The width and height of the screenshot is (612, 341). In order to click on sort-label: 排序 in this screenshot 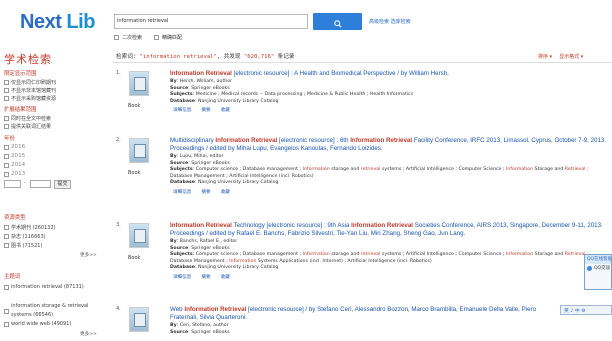, I will do `click(543, 57)`.